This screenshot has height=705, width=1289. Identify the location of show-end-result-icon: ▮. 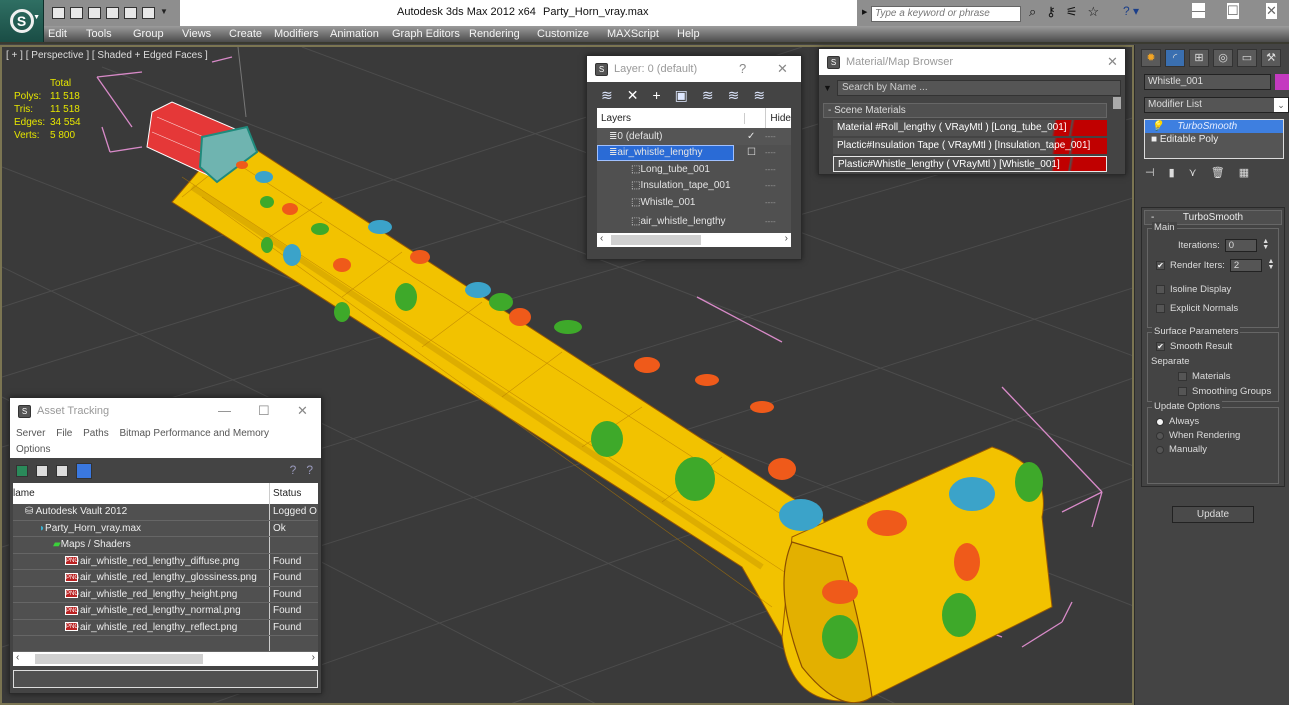
(1172, 172).